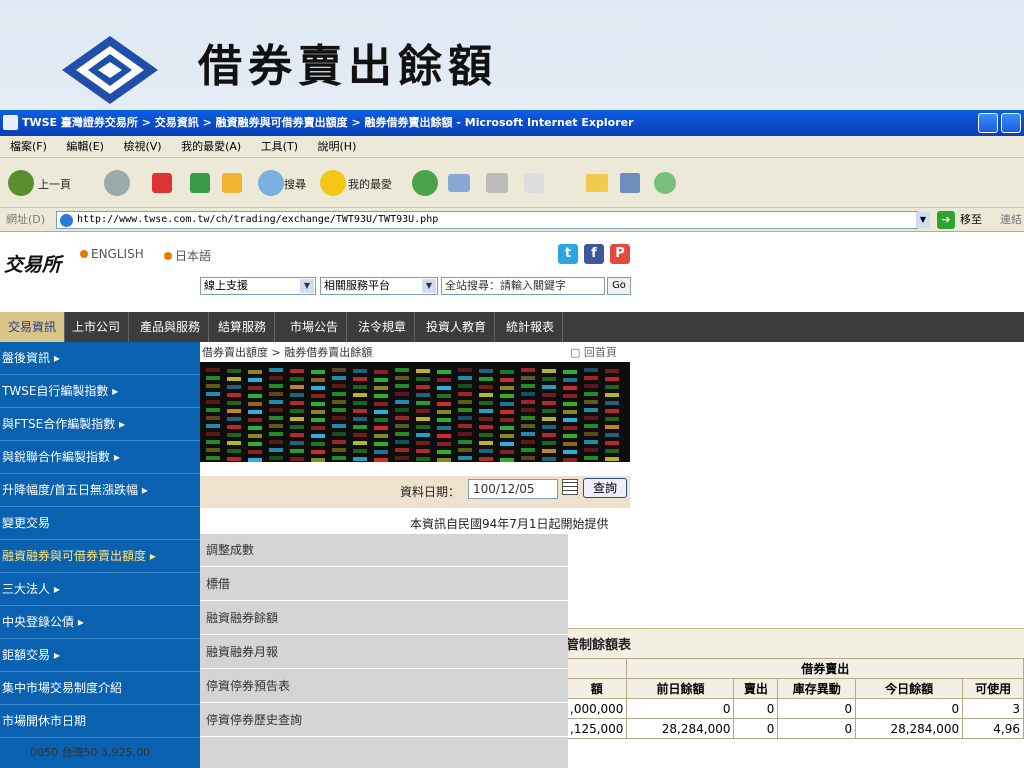 This screenshot has width=1024, height=768. What do you see at coordinates (295, 184) in the screenshot?
I see `search-label: 搜尋` at bounding box center [295, 184].